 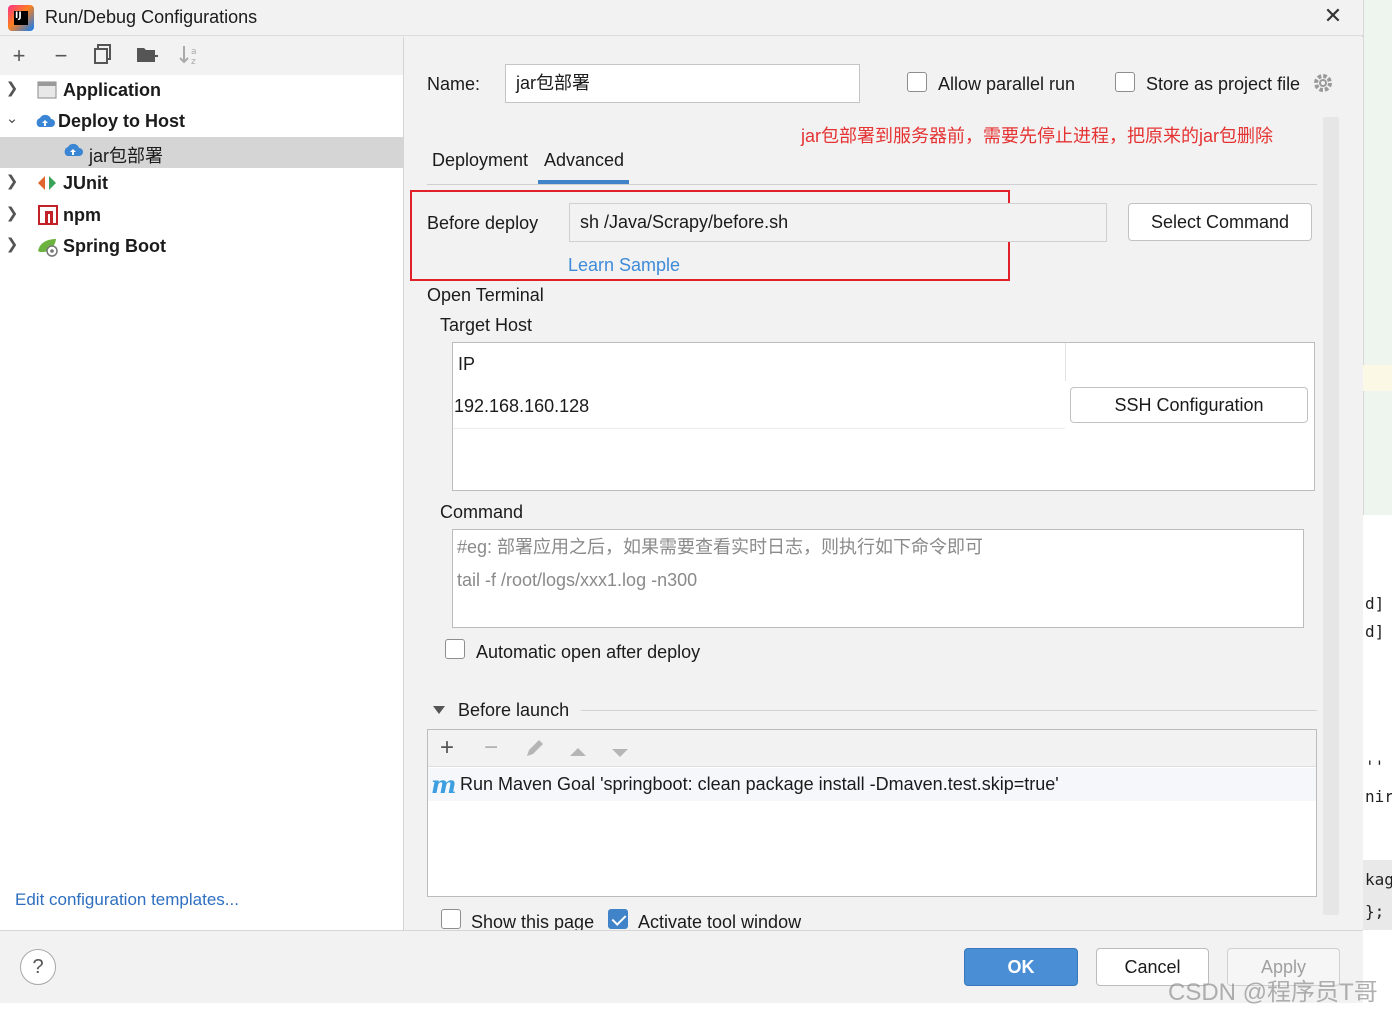 What do you see at coordinates (1125, 82) in the screenshot?
I see `store-project-checkbox` at bounding box center [1125, 82].